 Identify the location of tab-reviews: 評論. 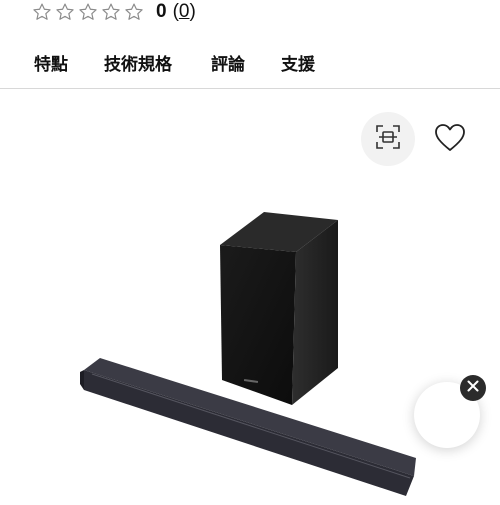
(228, 62).